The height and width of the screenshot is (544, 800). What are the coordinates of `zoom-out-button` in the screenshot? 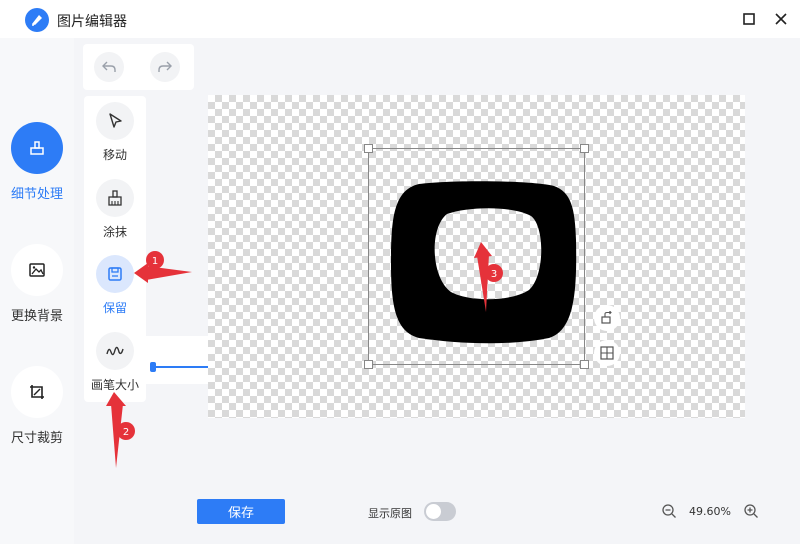 It's located at (669, 511).